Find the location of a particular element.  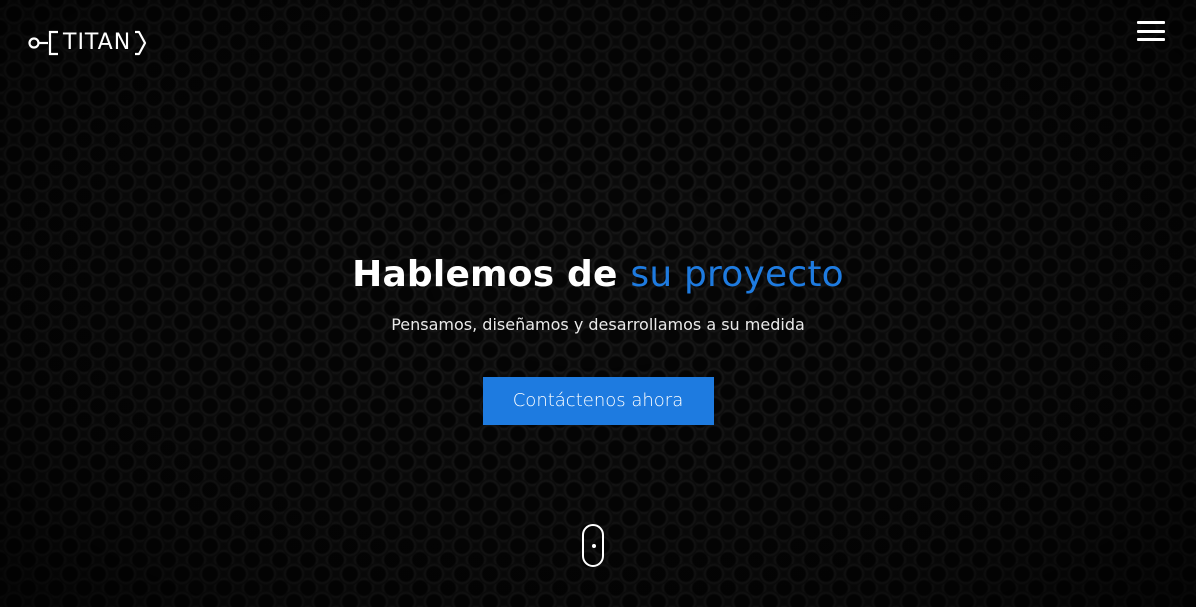

hero-title-main: Hablemos de is located at coordinates (485, 274).